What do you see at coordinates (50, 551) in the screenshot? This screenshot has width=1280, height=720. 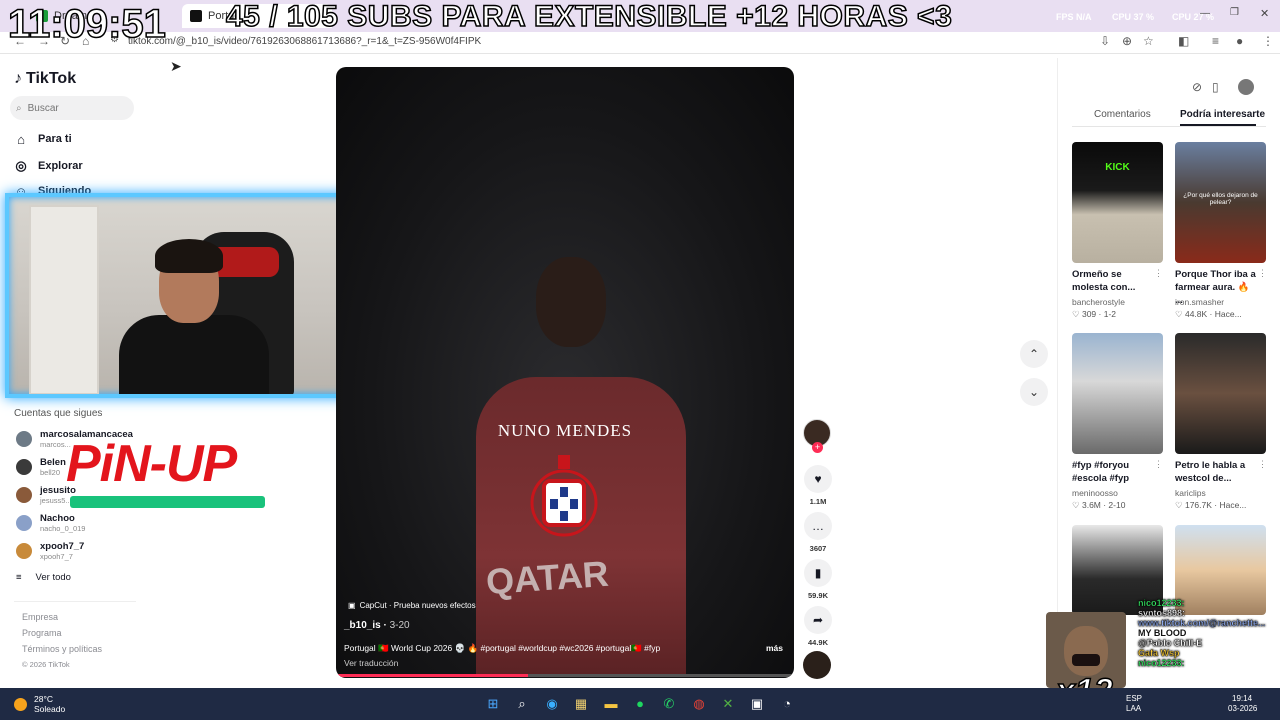 I see `following-item: xpooh7_7 xpooh7_7` at bounding box center [50, 551].